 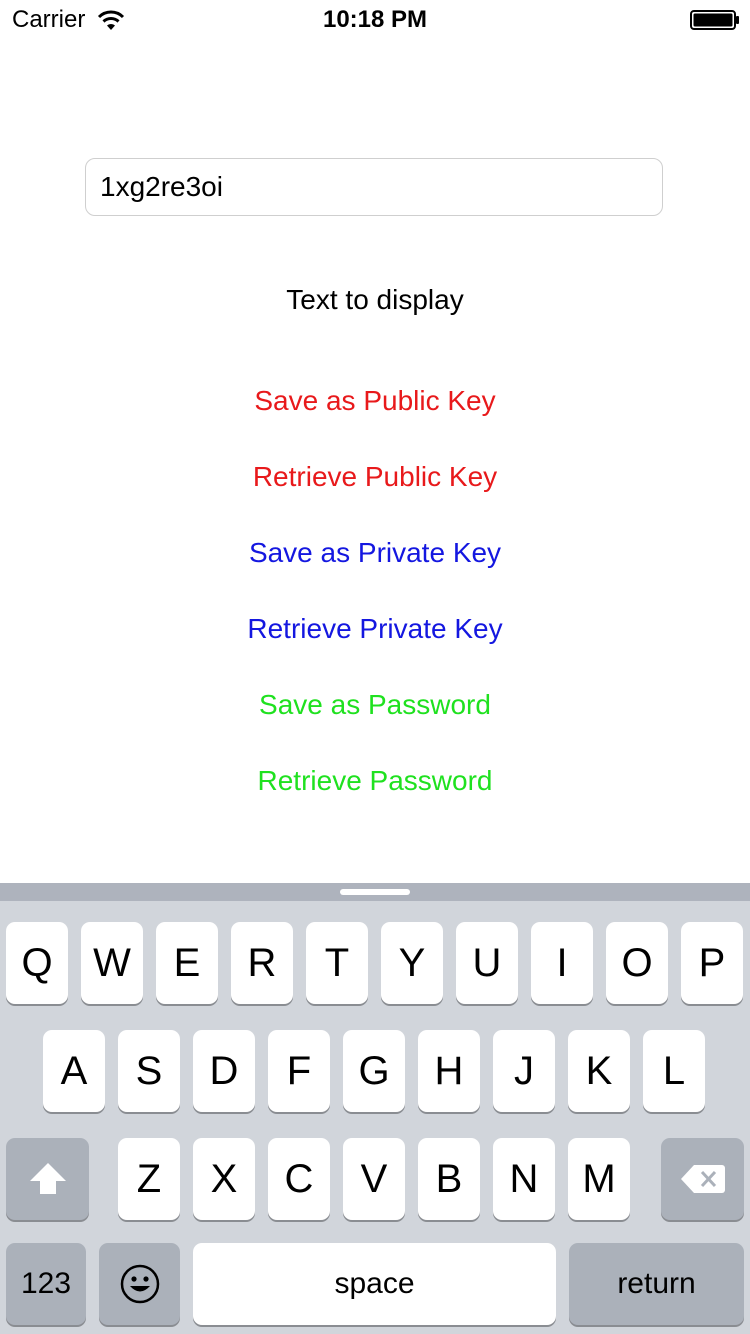 I want to click on key-s: S, so click(x=149, y=1071).